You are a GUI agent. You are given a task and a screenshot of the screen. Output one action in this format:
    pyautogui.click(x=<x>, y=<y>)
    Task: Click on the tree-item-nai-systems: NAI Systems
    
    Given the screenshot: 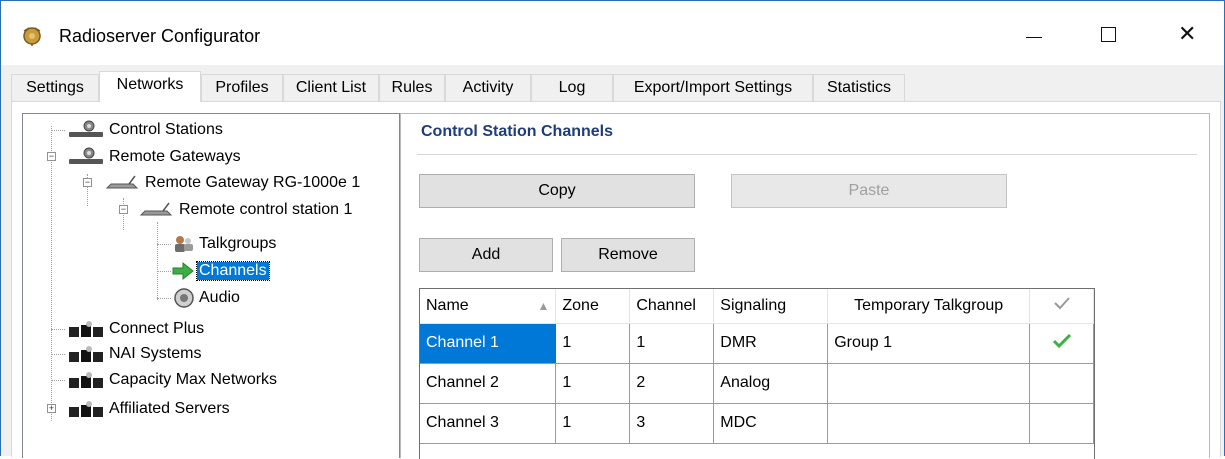 What is the action you would take?
    pyautogui.click(x=135, y=354)
    